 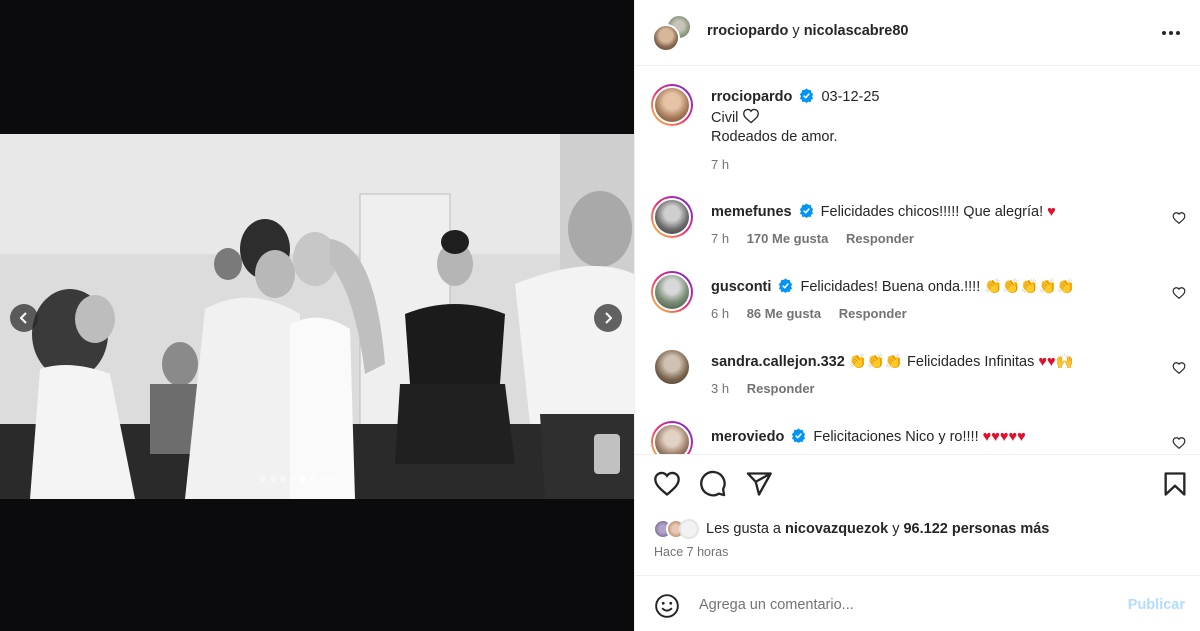 I want to click on author-link: rrociopardo, so click(x=747, y=31).